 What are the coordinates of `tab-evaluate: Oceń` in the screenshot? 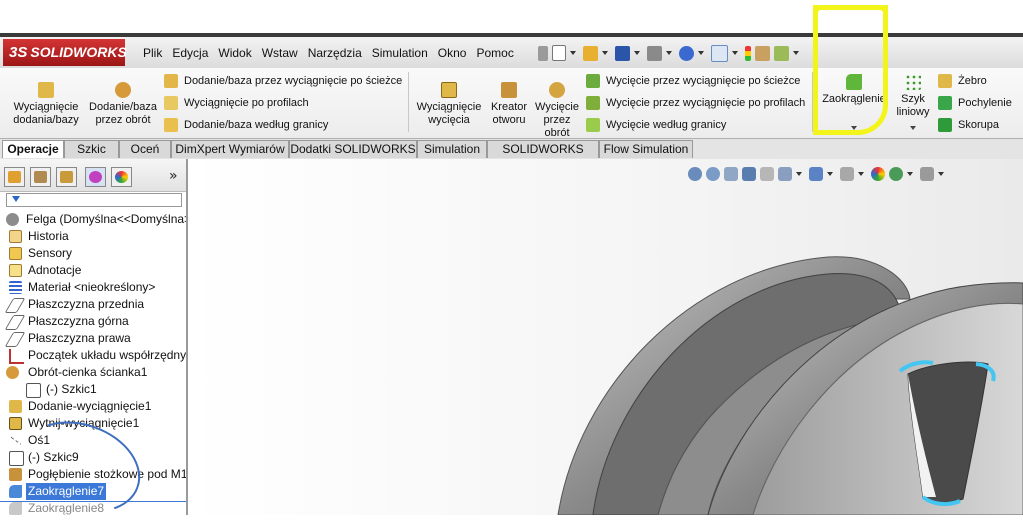 It's located at (145, 149).